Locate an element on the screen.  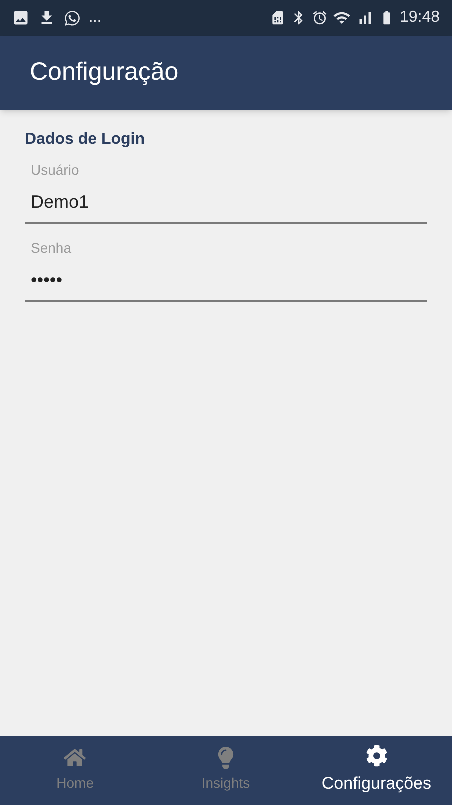
clock: 19:48 is located at coordinates (420, 18).